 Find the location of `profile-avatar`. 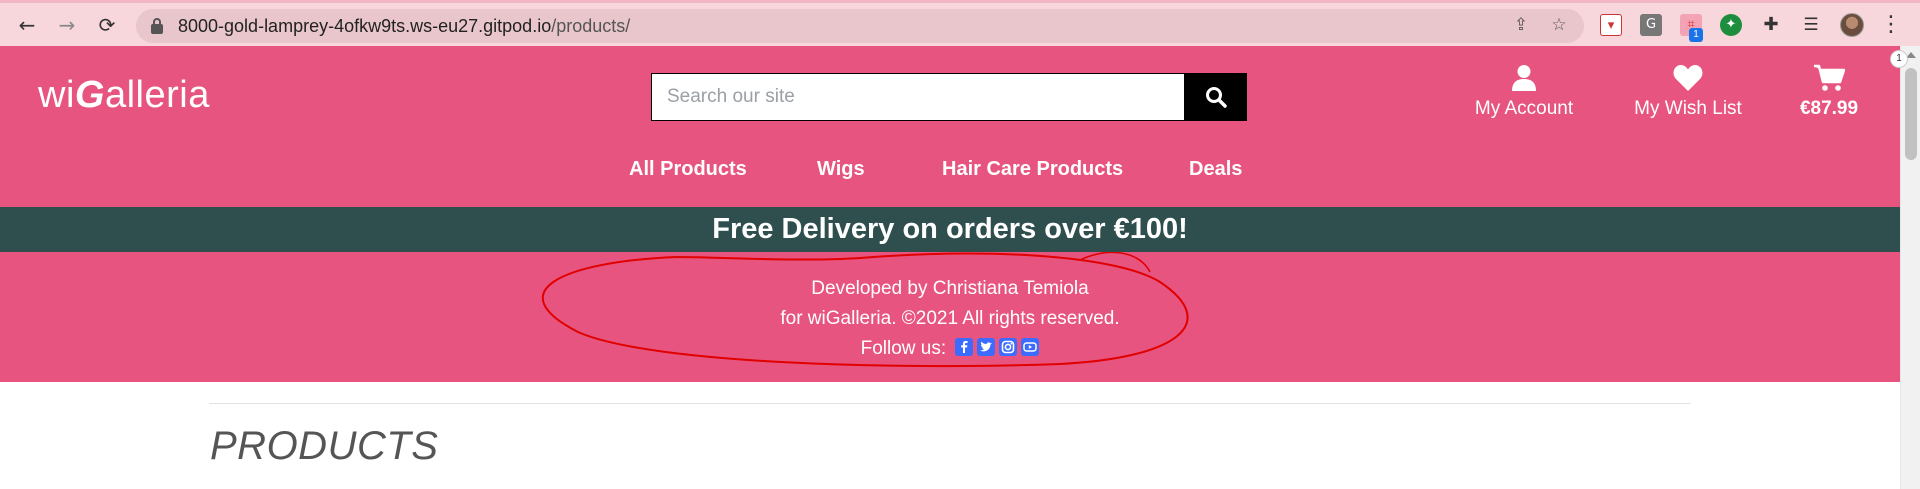

profile-avatar is located at coordinates (1852, 25).